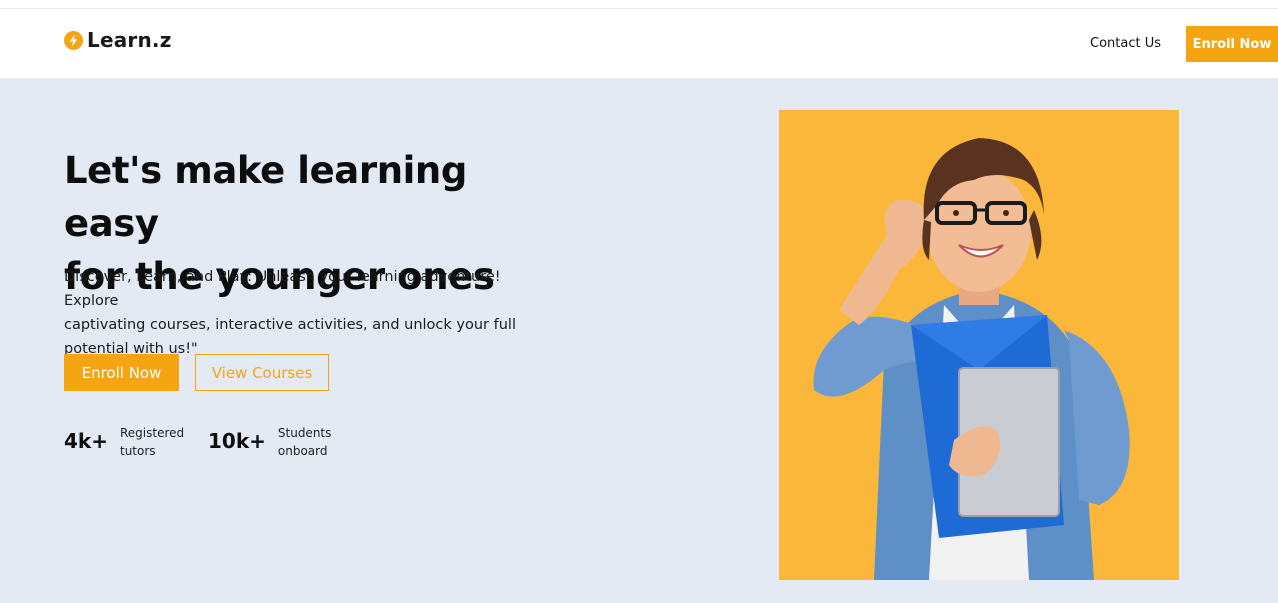 The width and height of the screenshot is (1278, 603). I want to click on hero-title-line: Let's make learning easy, so click(265, 197).